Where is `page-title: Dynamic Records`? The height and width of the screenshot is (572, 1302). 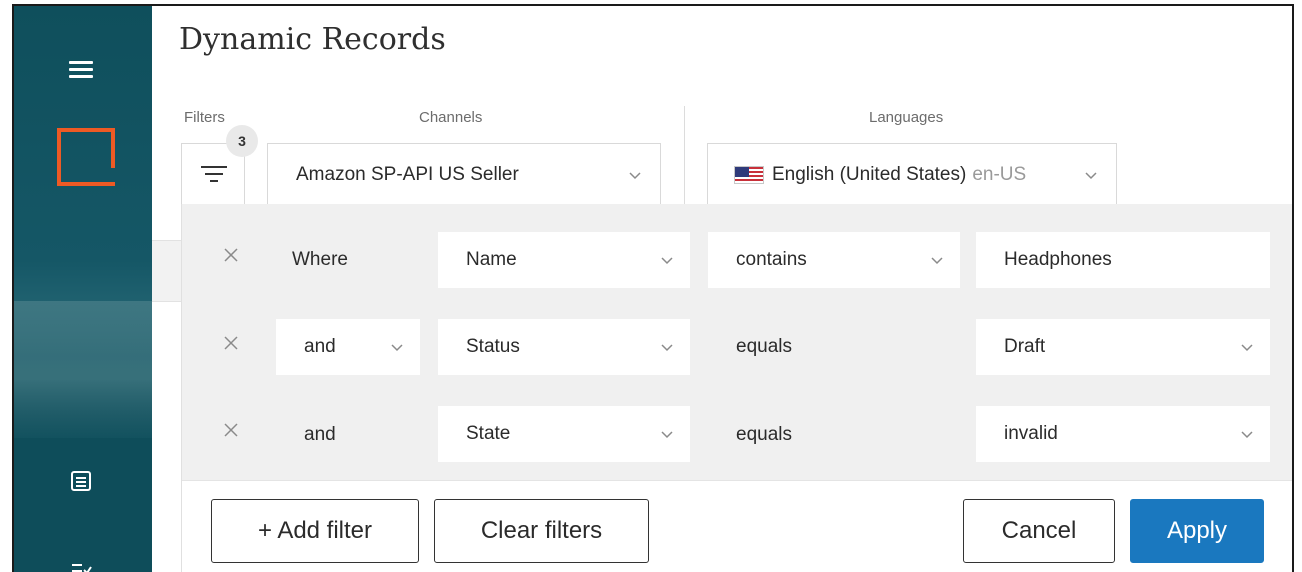 page-title: Dynamic Records is located at coordinates (312, 39).